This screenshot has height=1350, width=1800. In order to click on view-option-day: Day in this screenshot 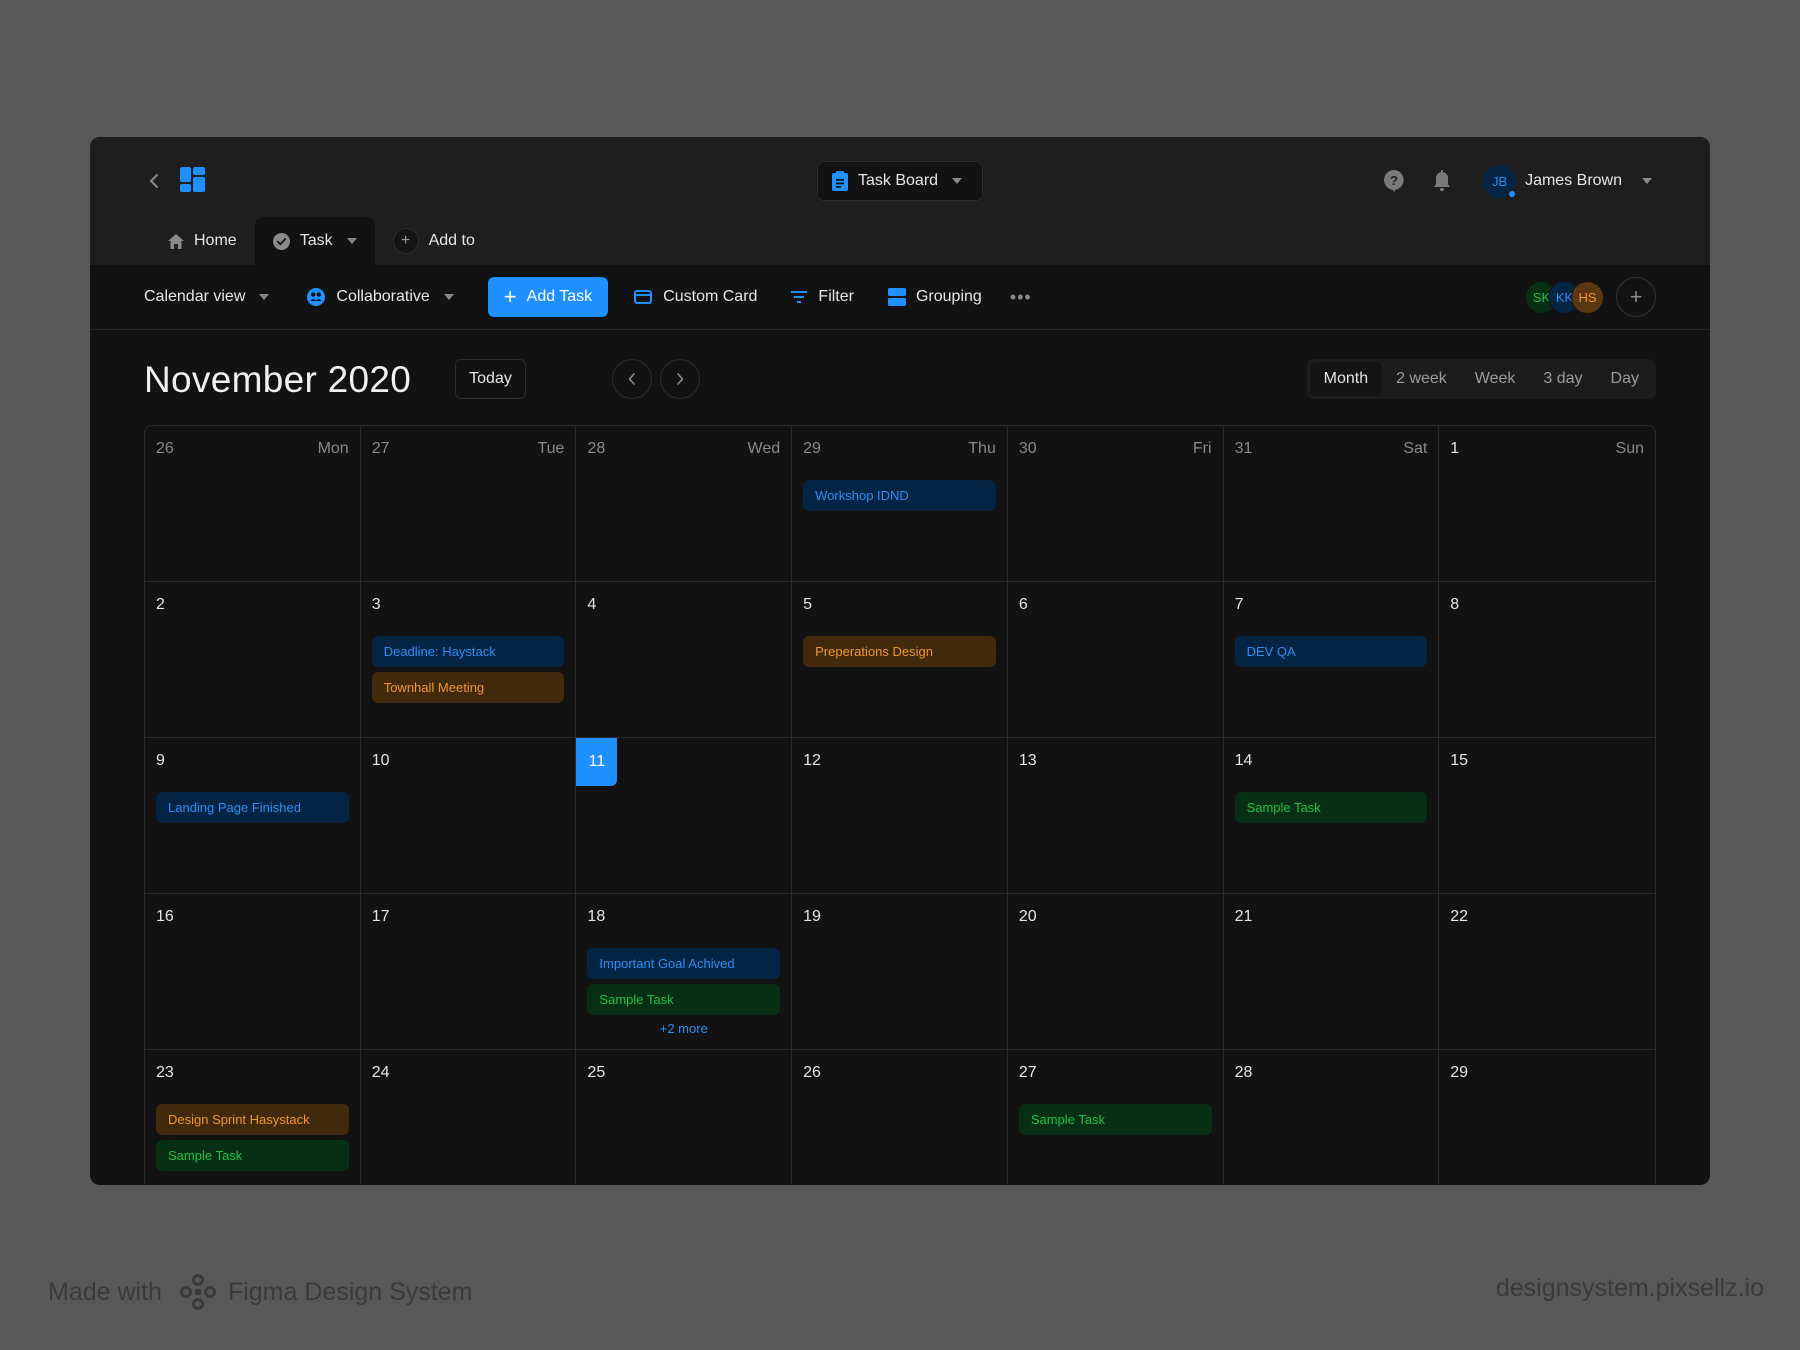, I will do `click(1625, 379)`.